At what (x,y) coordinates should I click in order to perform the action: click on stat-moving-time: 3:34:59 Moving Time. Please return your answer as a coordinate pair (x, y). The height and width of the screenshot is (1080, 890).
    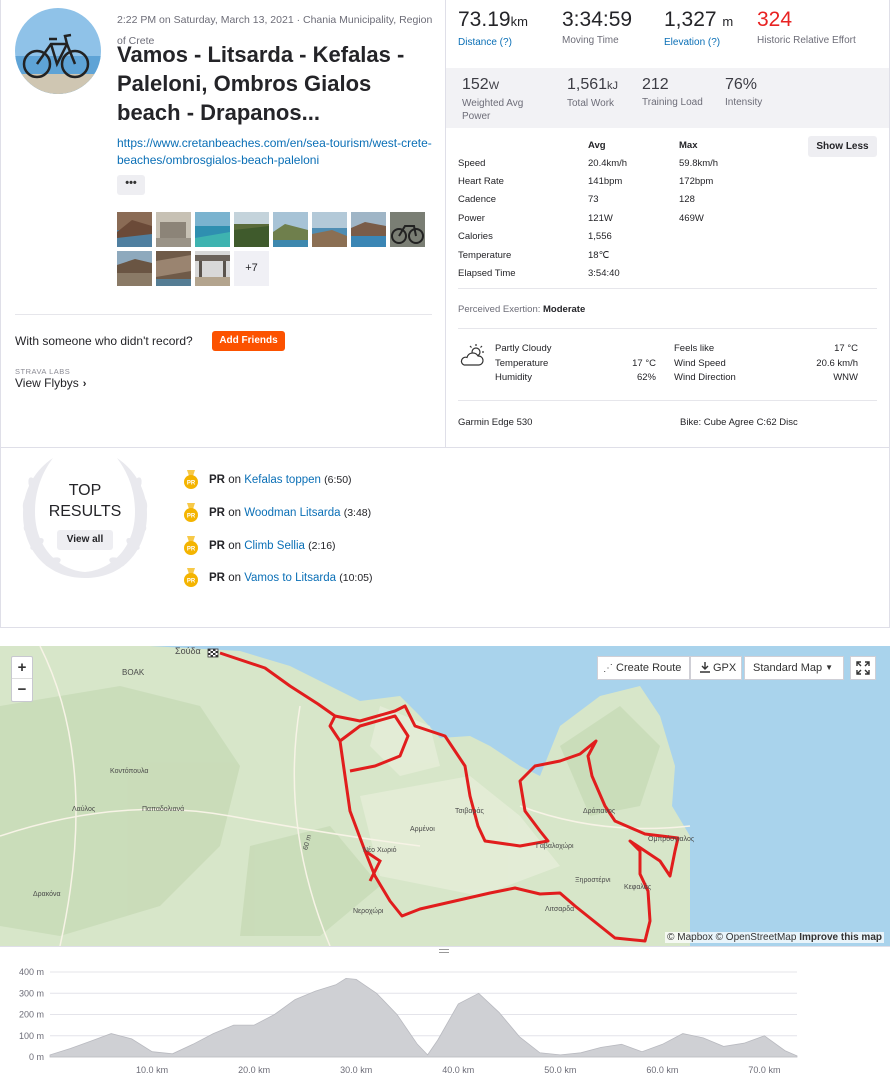
    Looking at the image, I should click on (597, 27).